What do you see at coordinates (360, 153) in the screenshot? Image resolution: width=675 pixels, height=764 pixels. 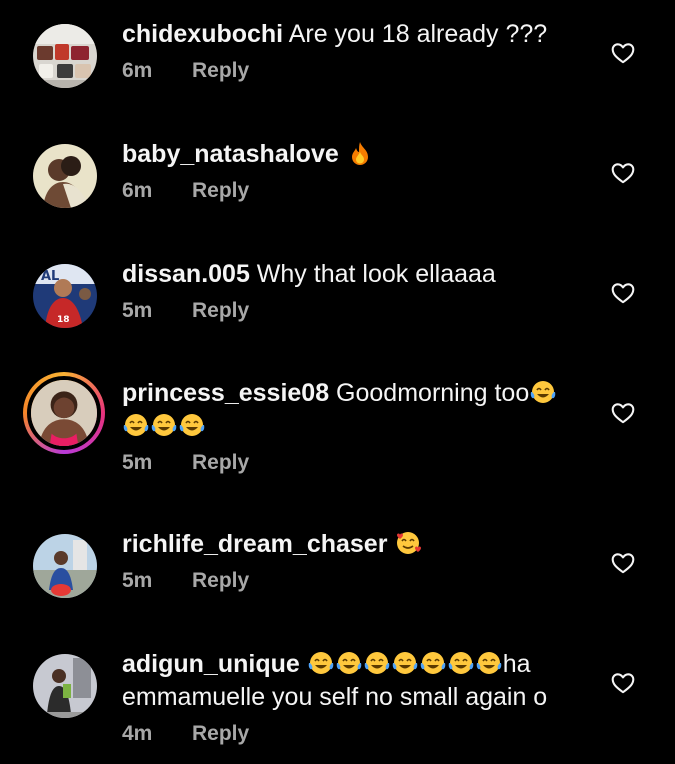 I see `fire-emoji` at bounding box center [360, 153].